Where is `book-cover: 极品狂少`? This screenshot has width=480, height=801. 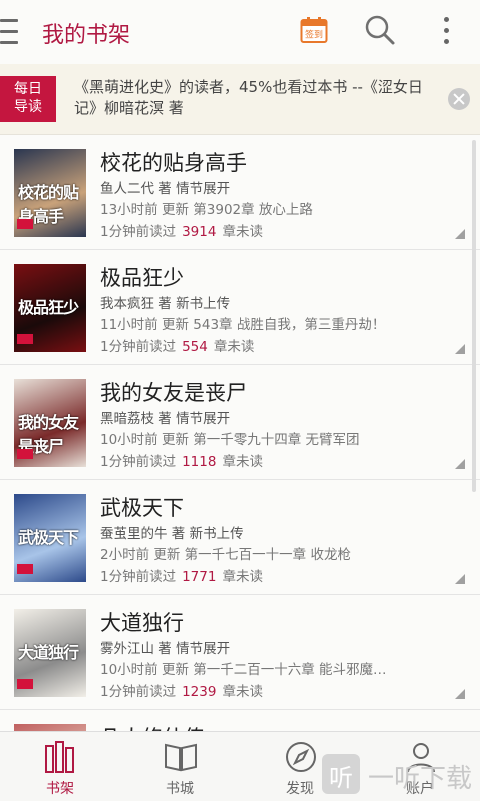 book-cover: 极品狂少 is located at coordinates (50, 308).